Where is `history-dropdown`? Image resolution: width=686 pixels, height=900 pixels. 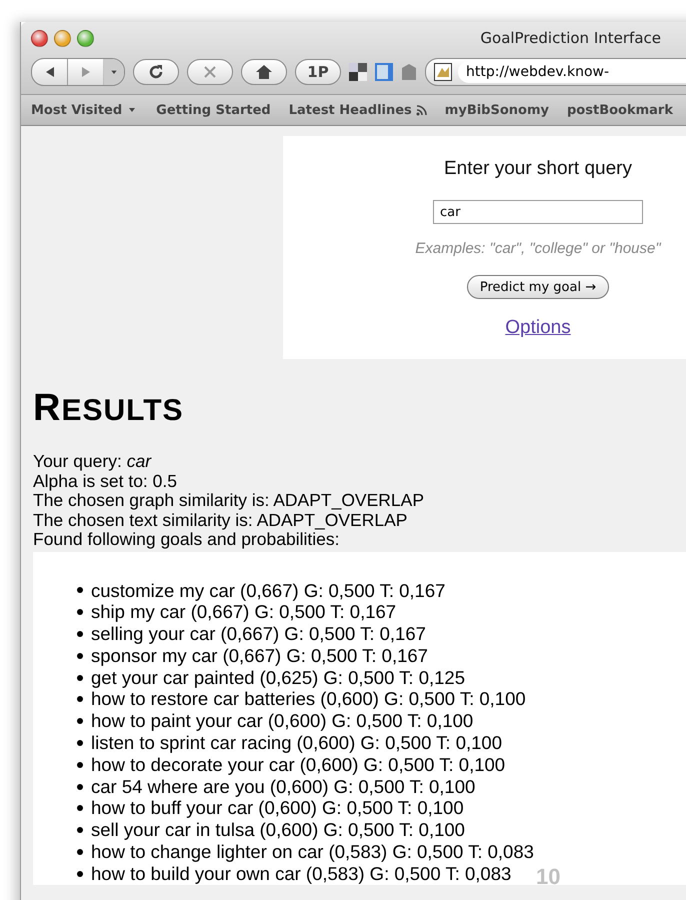
history-dropdown is located at coordinates (114, 72).